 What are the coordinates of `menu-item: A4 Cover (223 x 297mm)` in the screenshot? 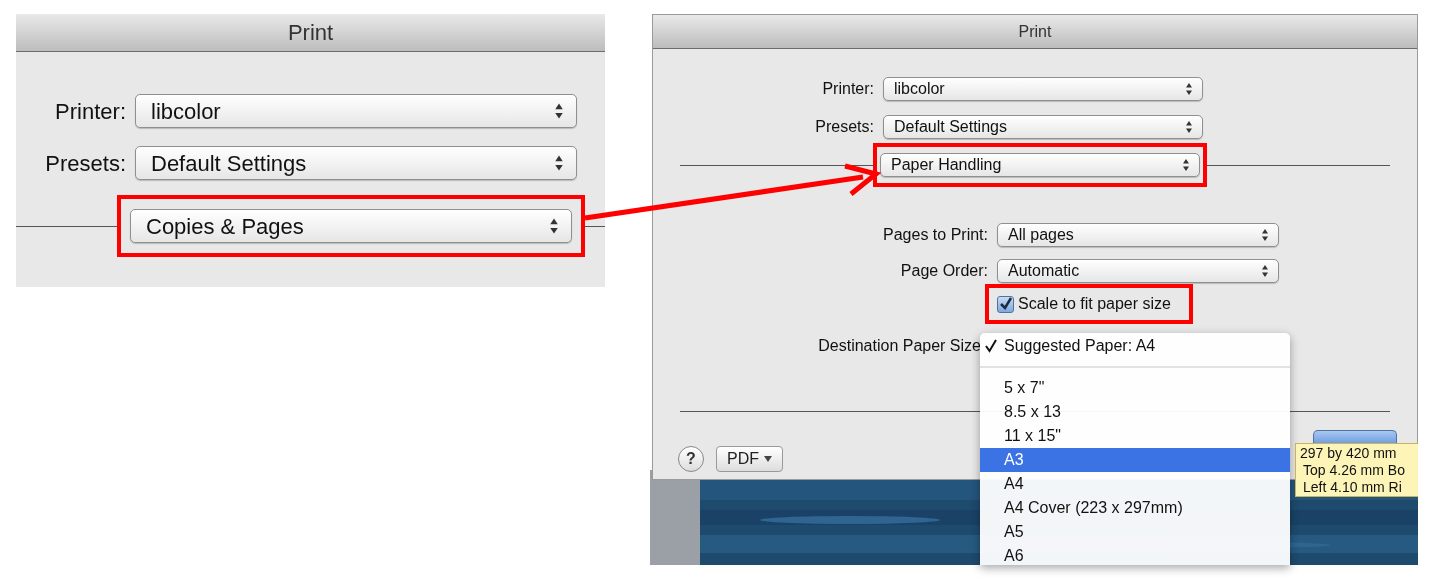 It's located at (1135, 508).